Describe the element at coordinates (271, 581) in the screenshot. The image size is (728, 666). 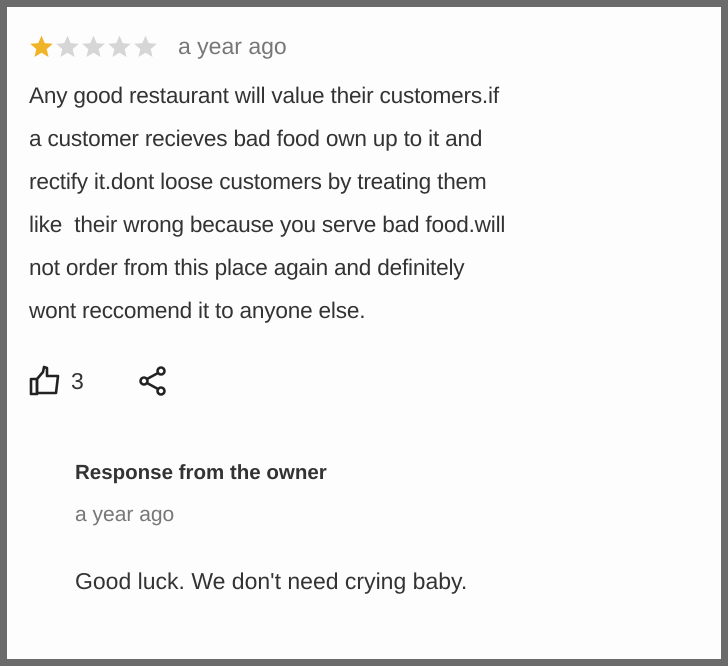
I see `response-text: Good luck. We don't need crying baby.` at that location.